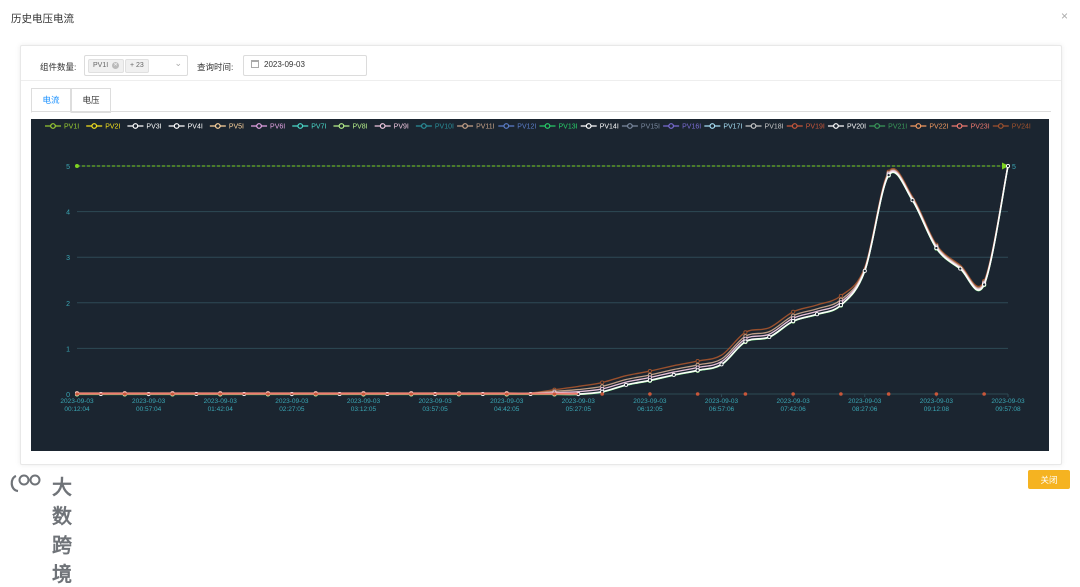 Image resolution: width=1080 pixels, height=587 pixels. I want to click on date-value: 2023-09-03, so click(284, 64).